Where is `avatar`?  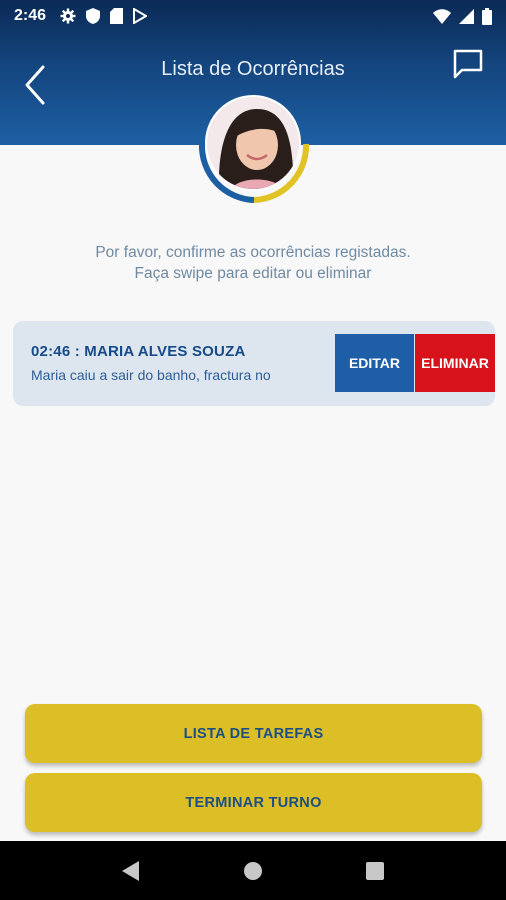
avatar is located at coordinates (253, 143).